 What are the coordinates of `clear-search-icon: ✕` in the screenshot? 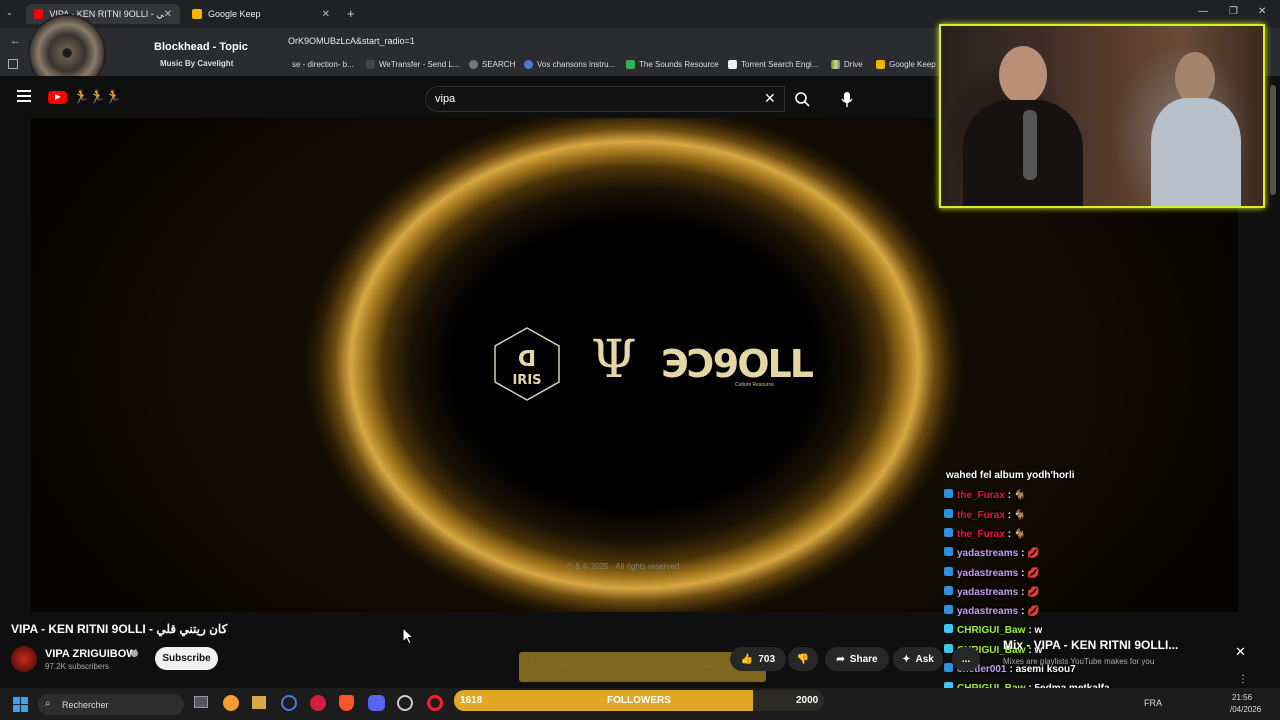 It's located at (770, 98).